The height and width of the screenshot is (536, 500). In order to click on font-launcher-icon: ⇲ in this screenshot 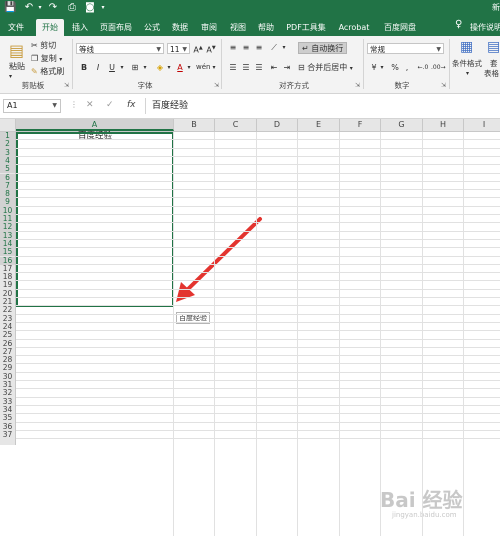, I will do `click(216, 85)`.